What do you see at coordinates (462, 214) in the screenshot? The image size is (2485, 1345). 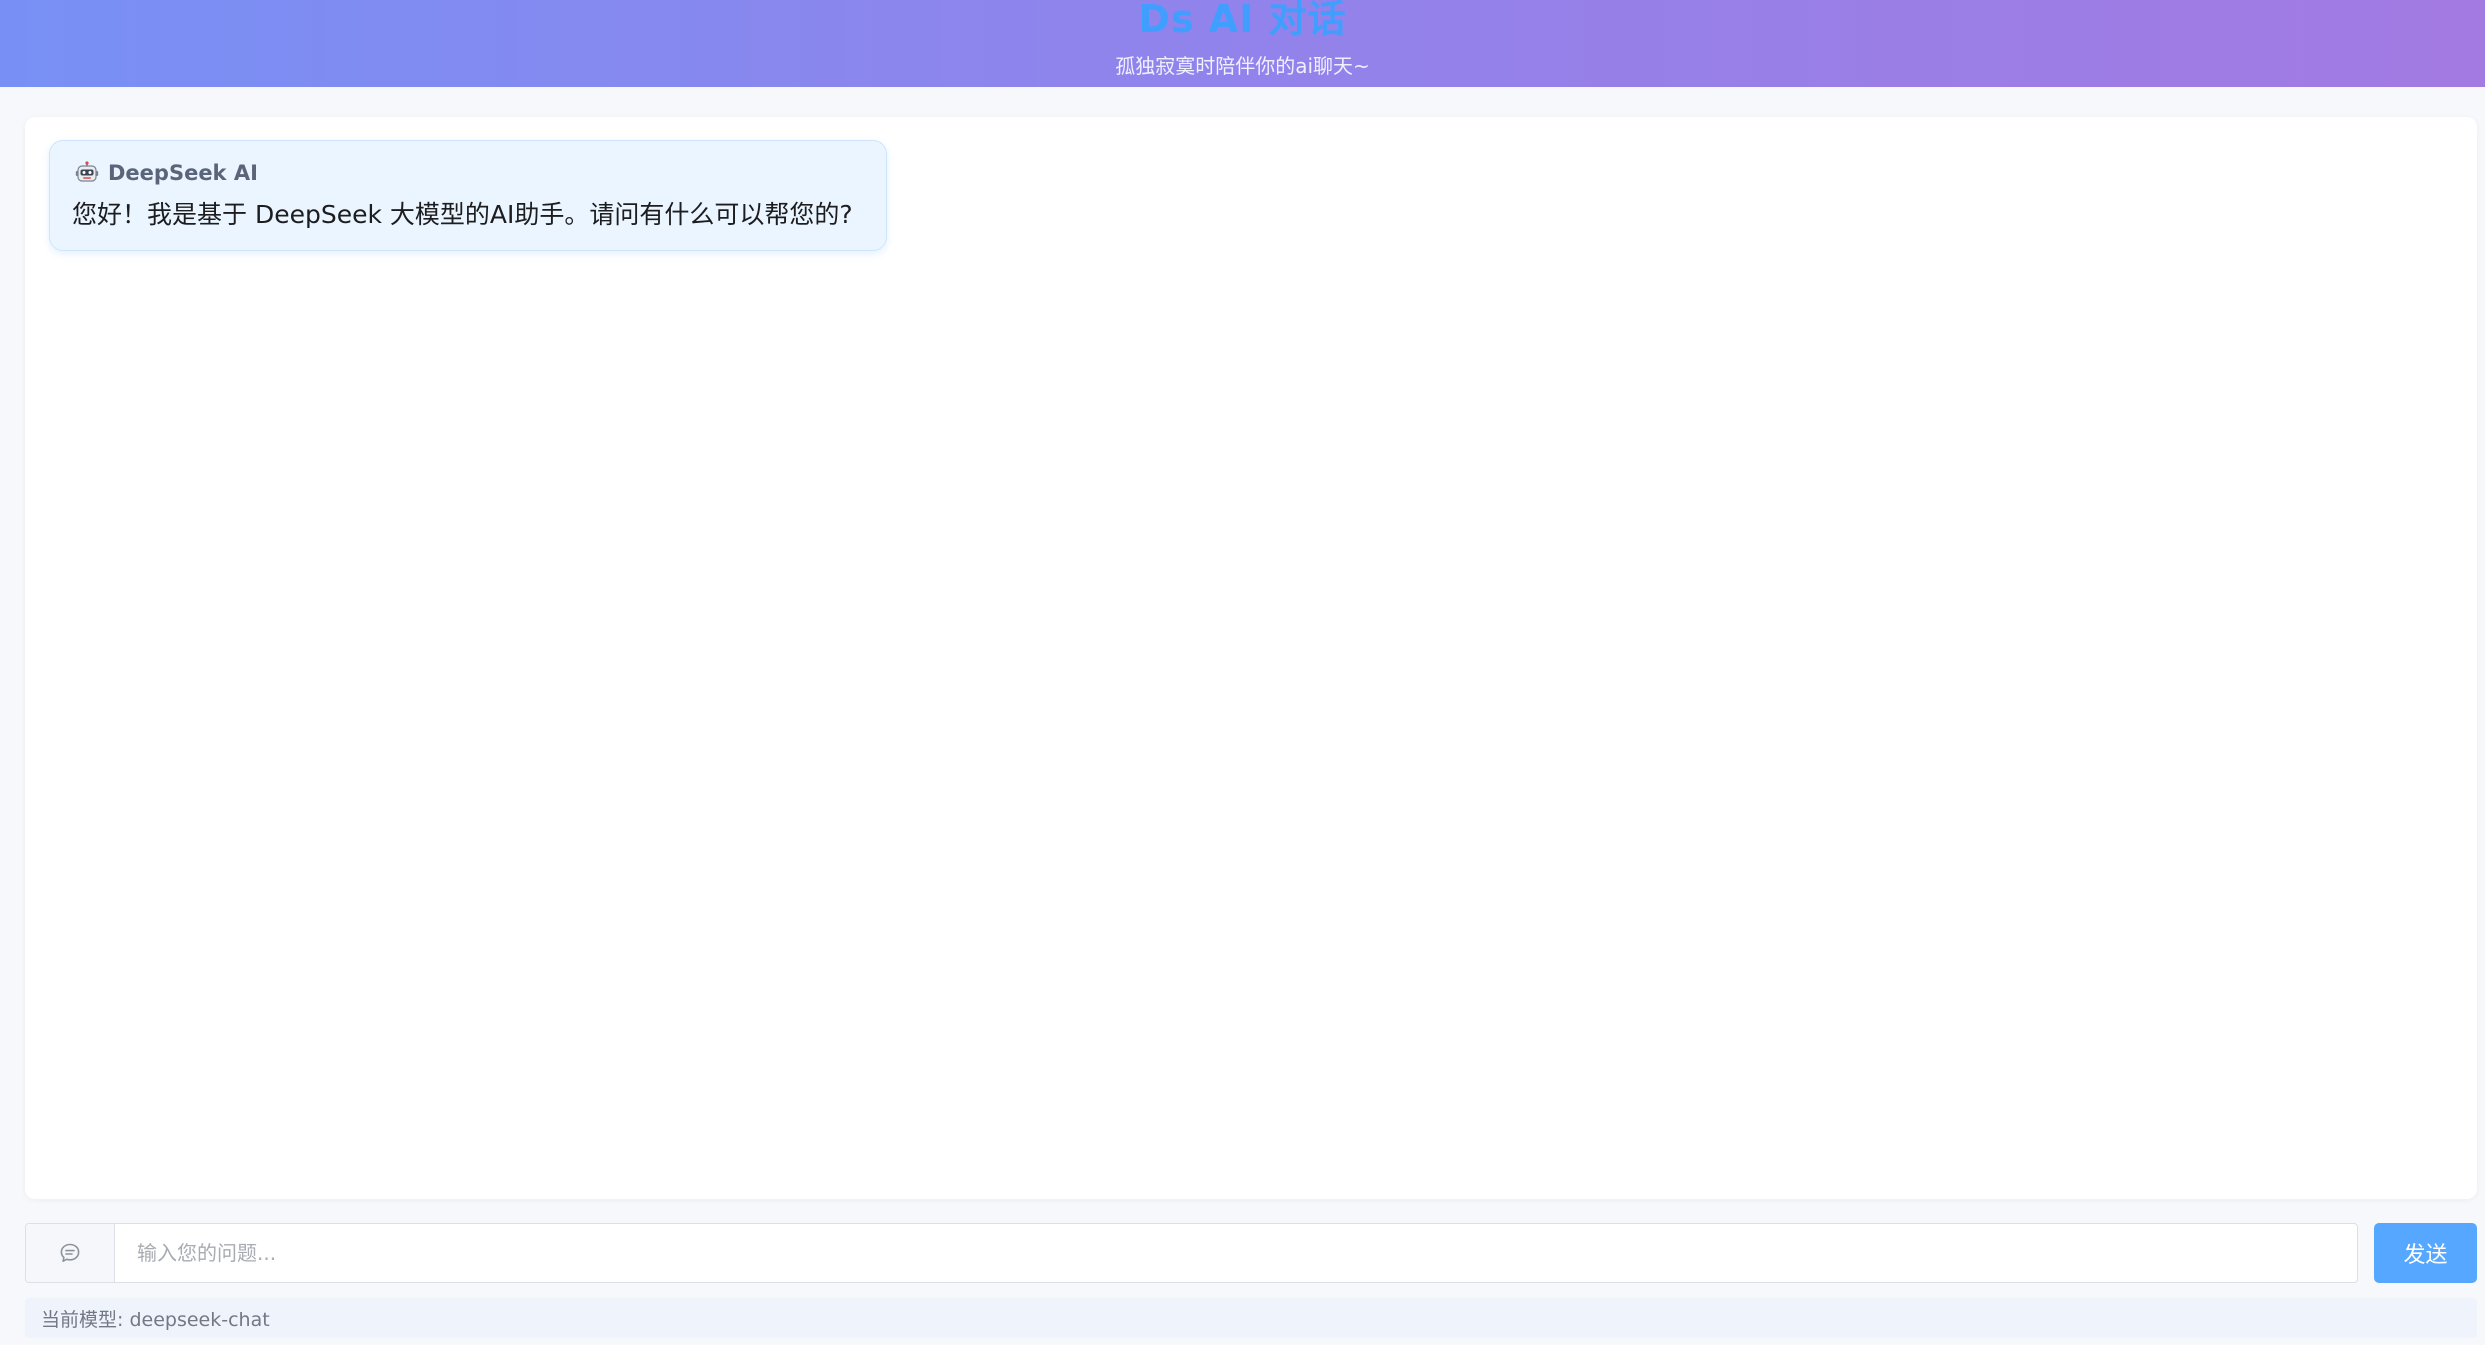 I see `message-text: 您好！我是基于 DeepSeek 大模型的AI助手。请问有什么可以帮您的?` at bounding box center [462, 214].